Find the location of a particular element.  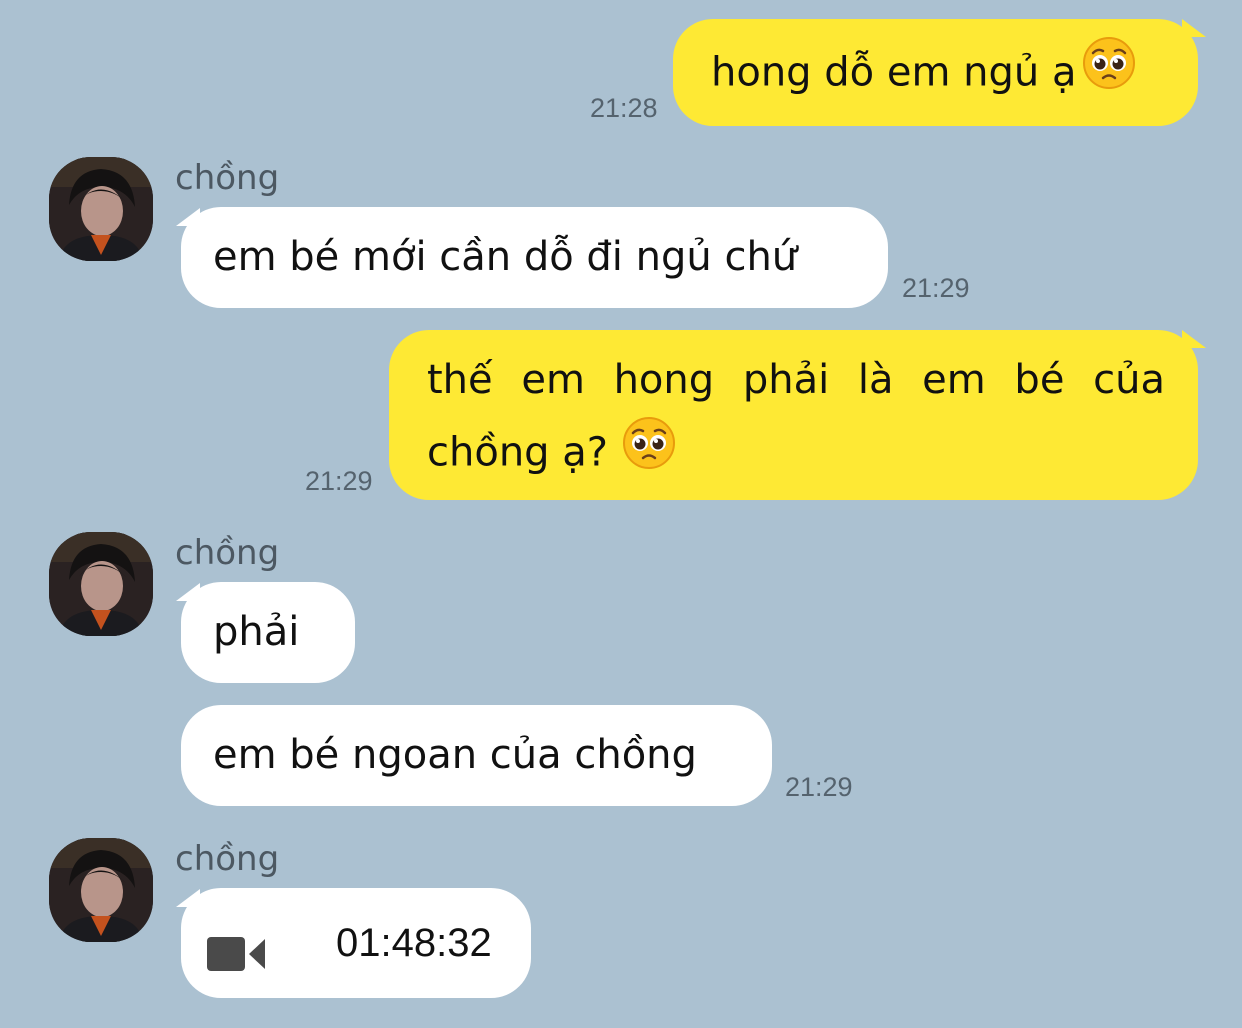

message-bubble-received: em bé mới cần dỗ đi ngủ chứ is located at coordinates (534, 257).